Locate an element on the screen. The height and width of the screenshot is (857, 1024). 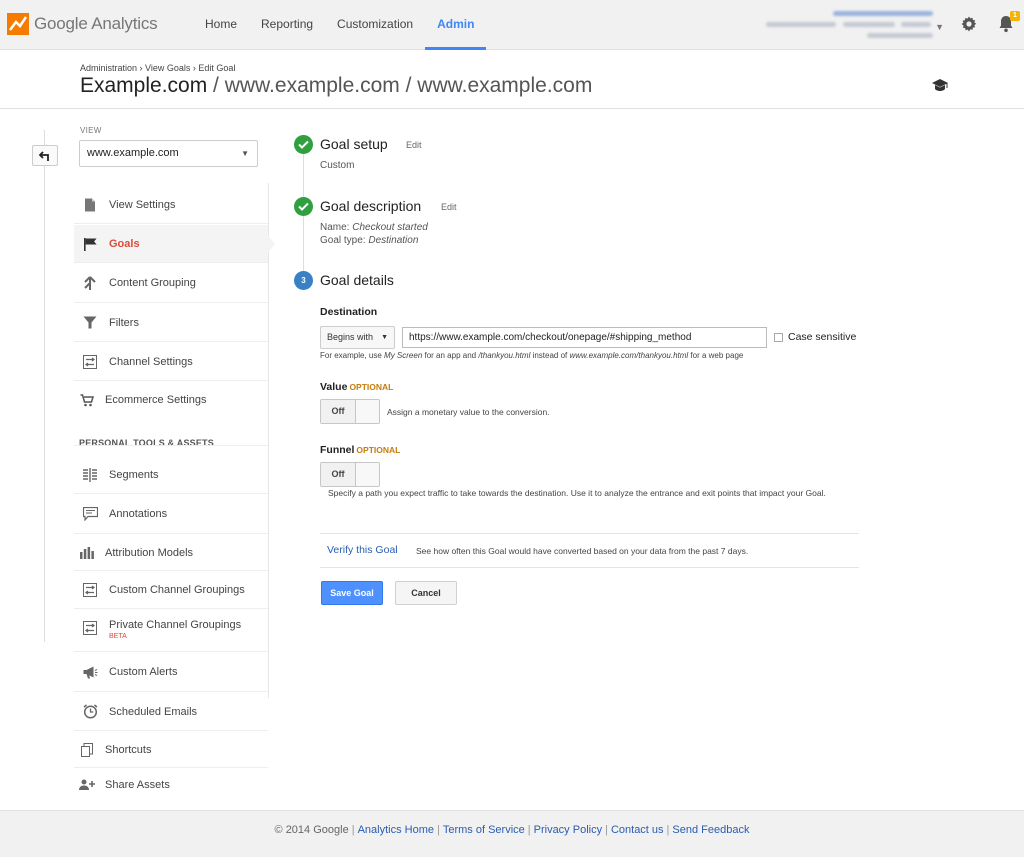
channel-settings-icon is located at coordinates (90, 362).